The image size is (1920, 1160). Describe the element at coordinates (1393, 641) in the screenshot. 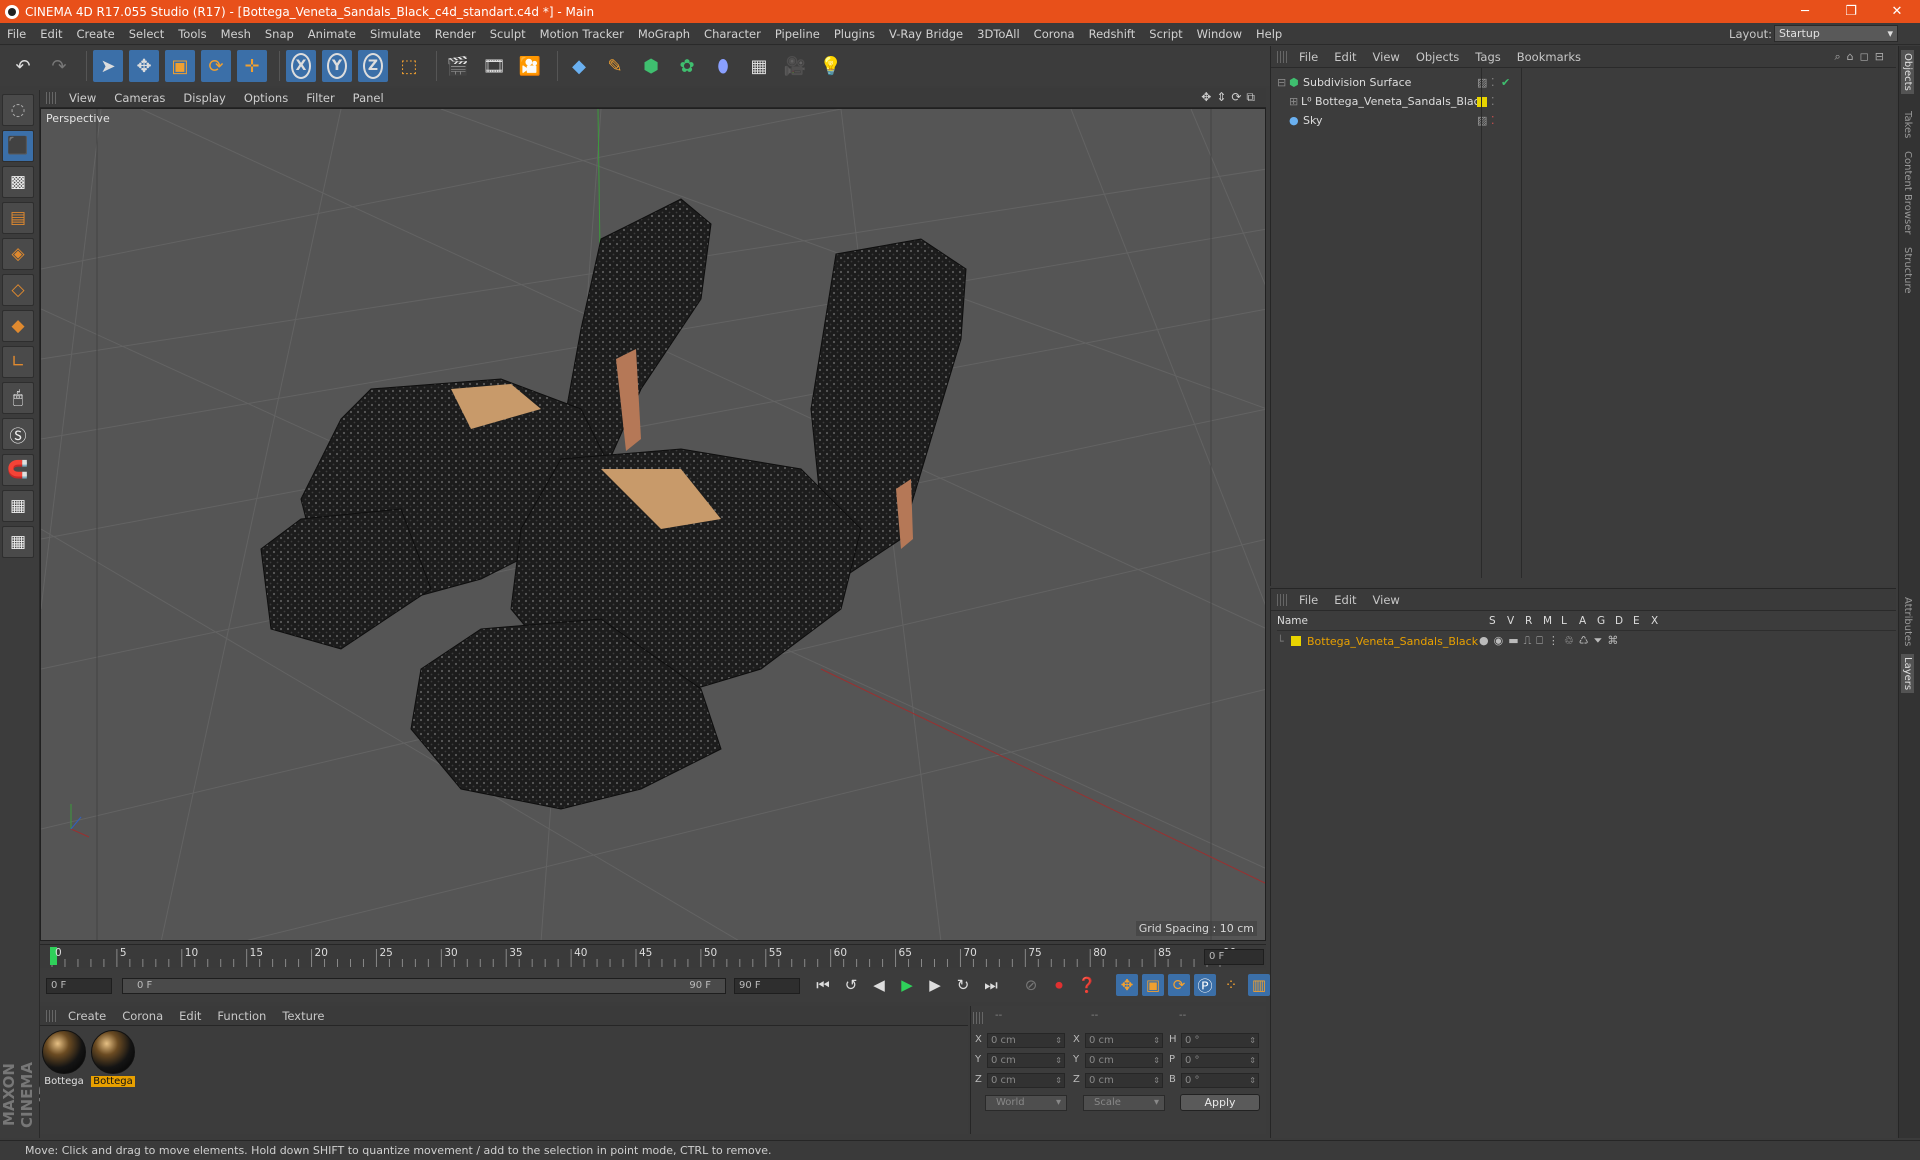

I see `layer-name: Bottega_Veneta_Sandals_Black` at that location.